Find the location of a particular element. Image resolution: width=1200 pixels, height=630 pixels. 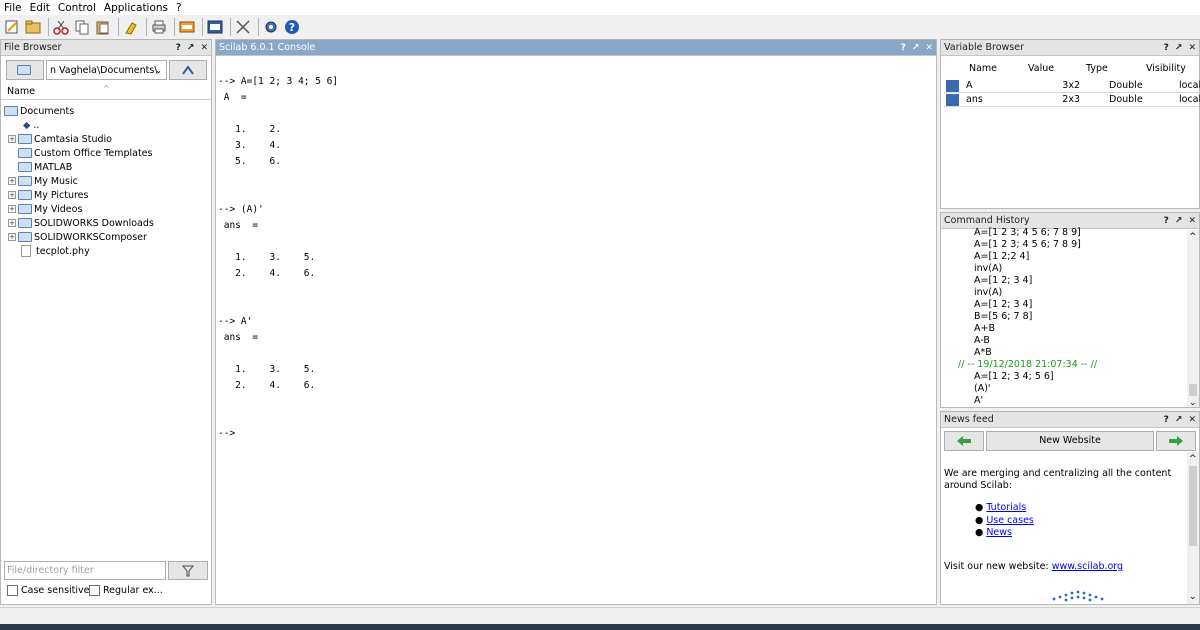

case-sensitive-checkbox: Case sensitive is located at coordinates (48, 590).